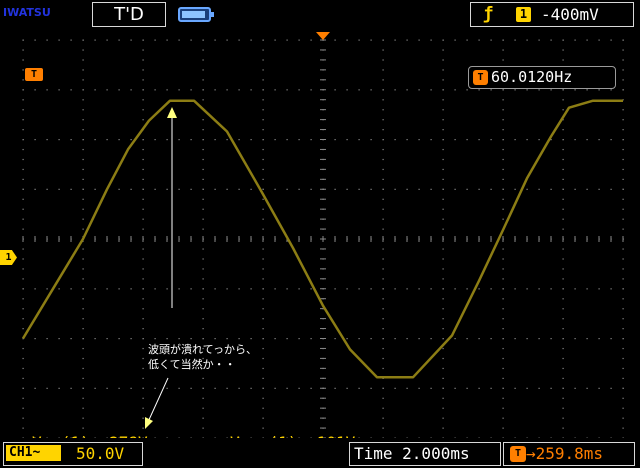 This screenshot has width=640, height=468. What do you see at coordinates (129, 14) in the screenshot?
I see `run-status-indicator: T'D` at bounding box center [129, 14].